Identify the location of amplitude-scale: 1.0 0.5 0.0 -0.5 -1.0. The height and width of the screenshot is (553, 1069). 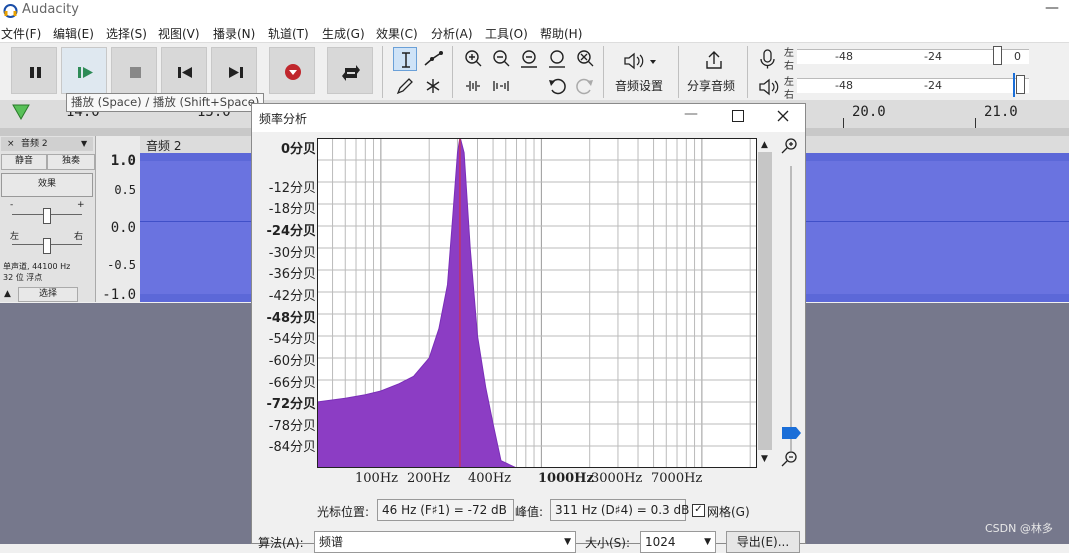
(118, 219).